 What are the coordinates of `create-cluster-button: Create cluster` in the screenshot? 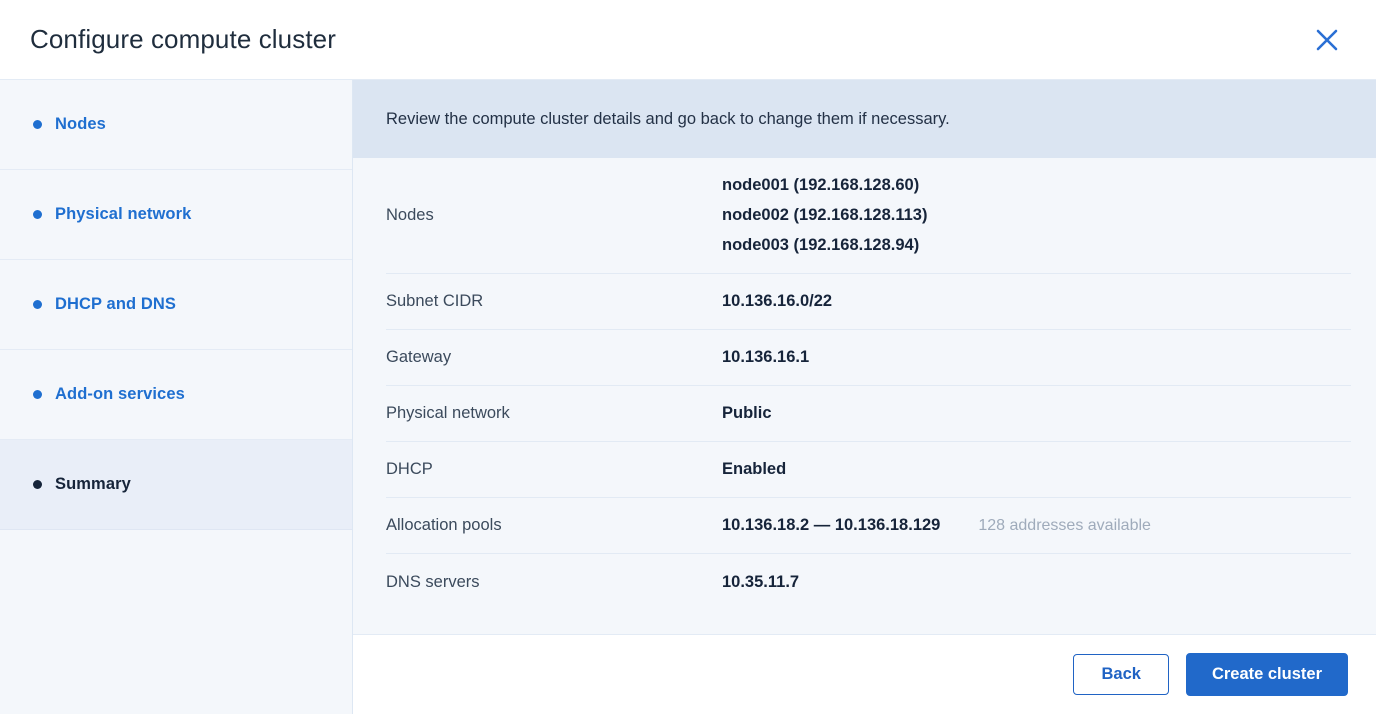 It's located at (1266, 674).